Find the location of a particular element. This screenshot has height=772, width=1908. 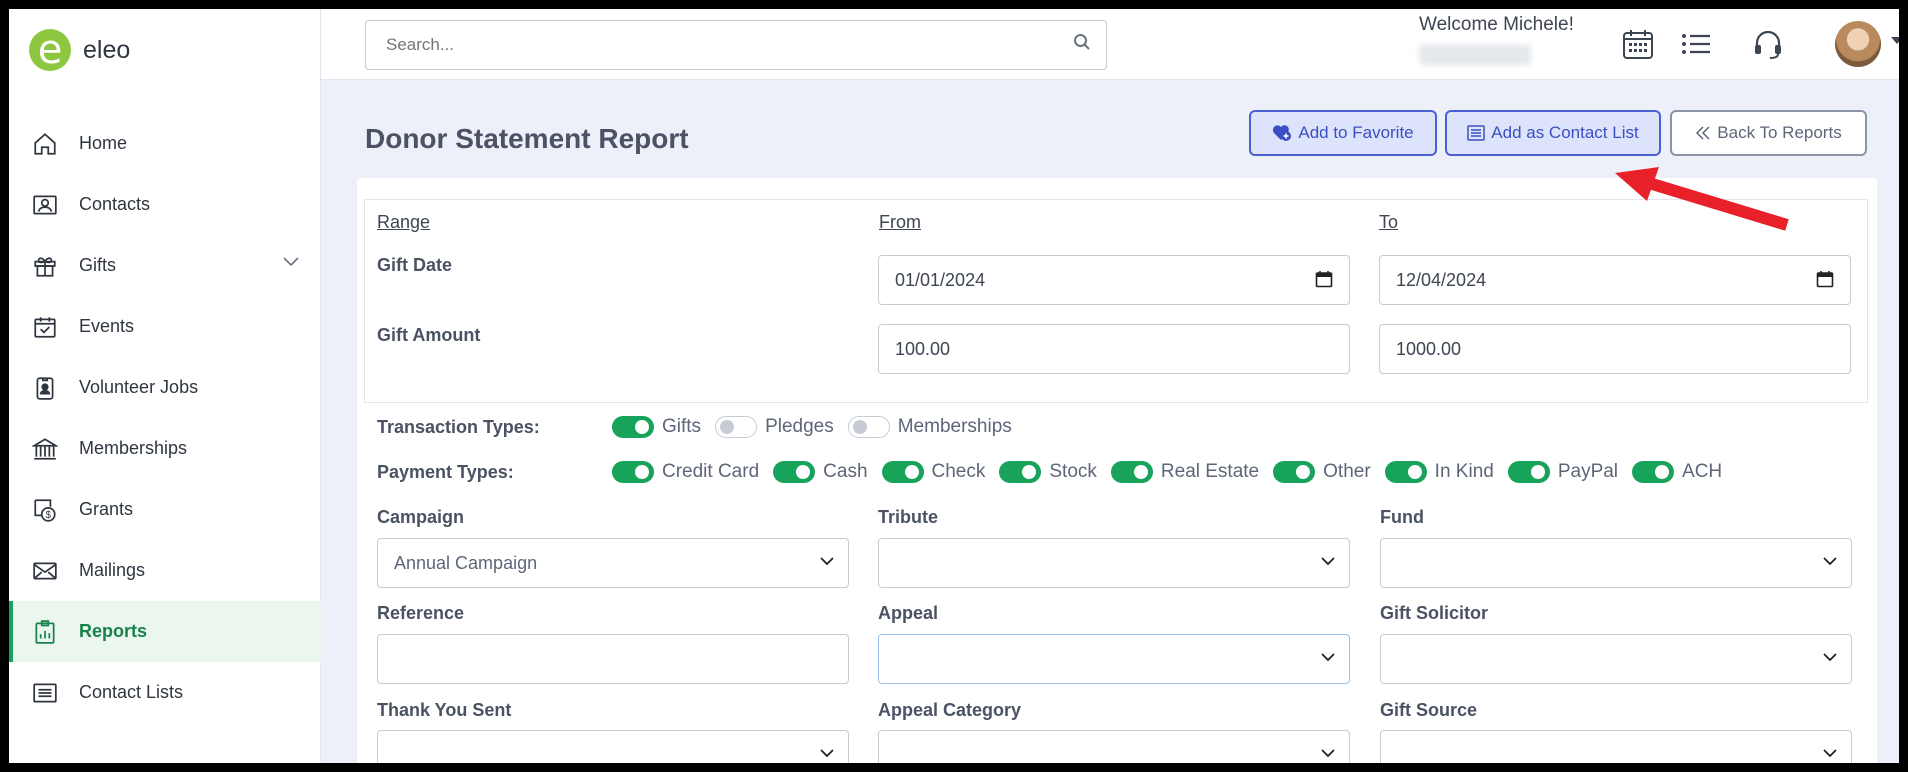

avatar is located at coordinates (1858, 44).